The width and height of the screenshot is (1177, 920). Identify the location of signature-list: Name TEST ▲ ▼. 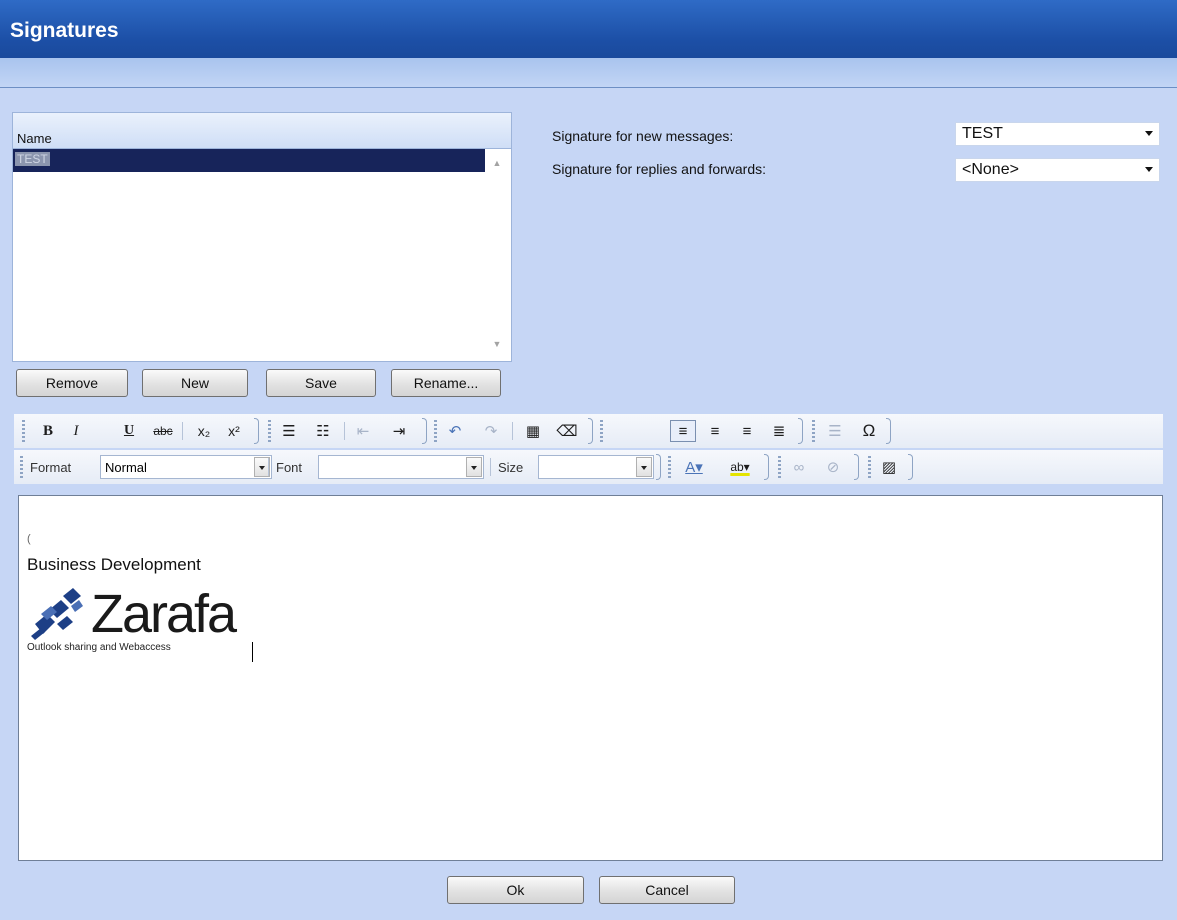
(262, 237).